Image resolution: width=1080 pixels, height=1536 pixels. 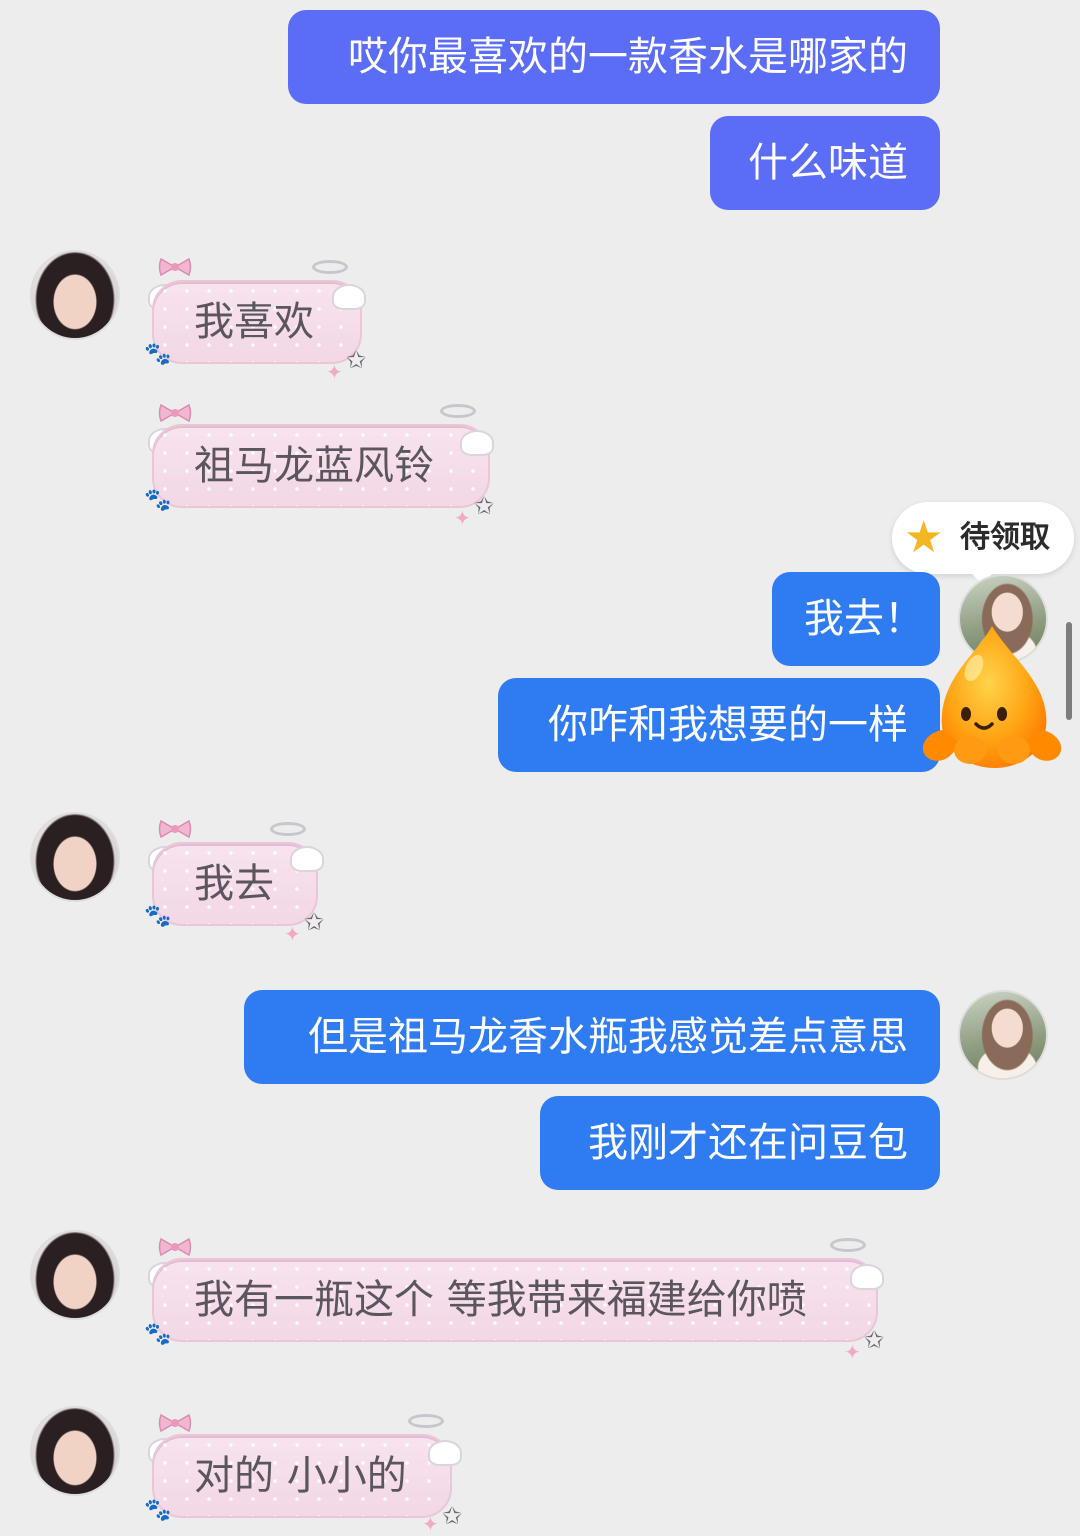 What do you see at coordinates (864, 619) in the screenshot?
I see `message-text: 我去！` at bounding box center [864, 619].